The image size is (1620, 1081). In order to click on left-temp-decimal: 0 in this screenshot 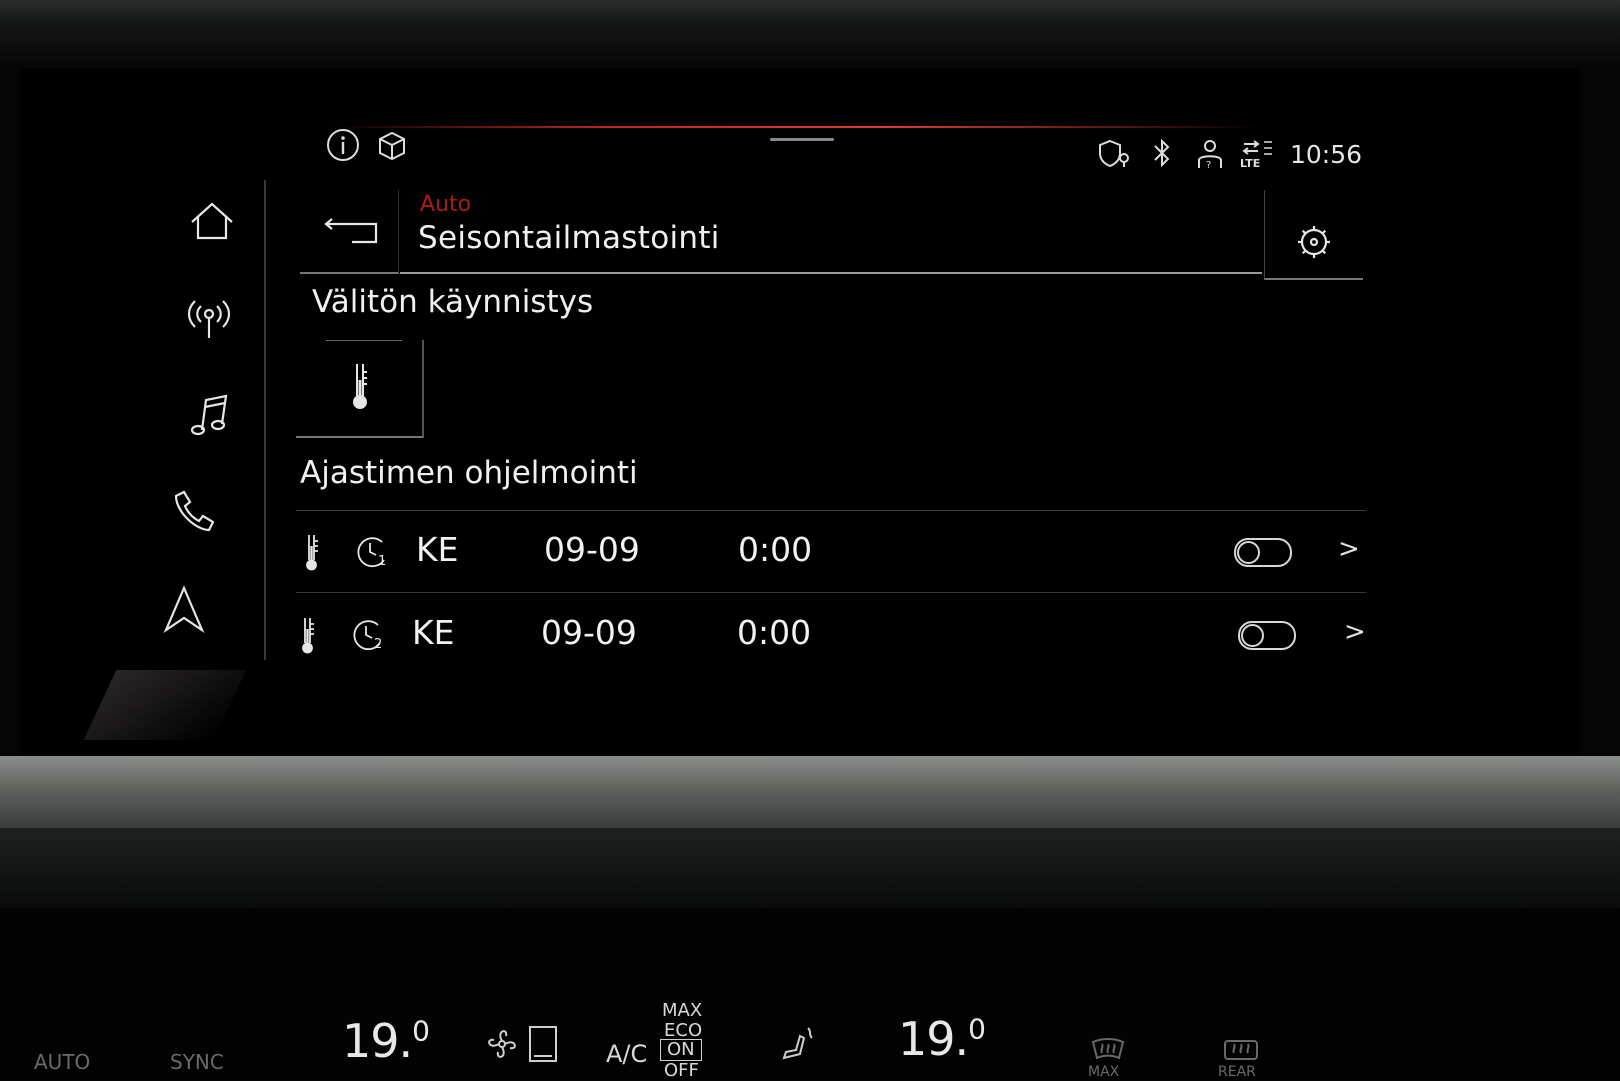, I will do `click(421, 1031)`.